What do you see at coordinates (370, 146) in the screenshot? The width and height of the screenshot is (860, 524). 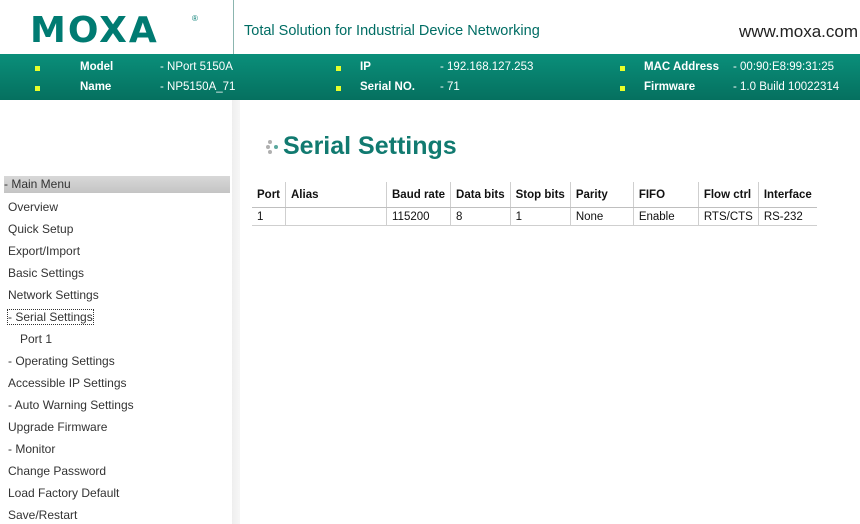 I see `page-title: Serial Settings` at bounding box center [370, 146].